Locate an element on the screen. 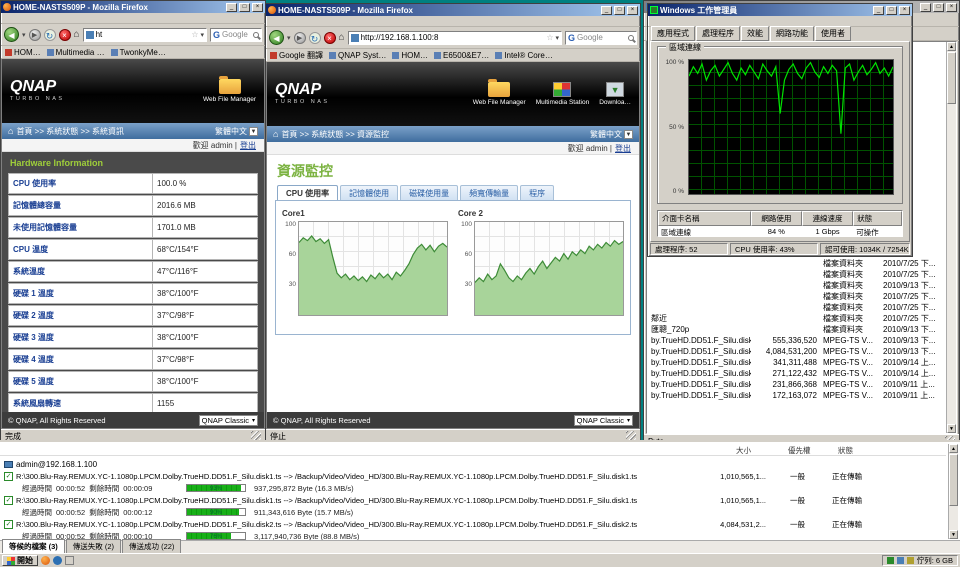  transfer-server-row: admin@192.168.1.100 is located at coordinates (473, 464).